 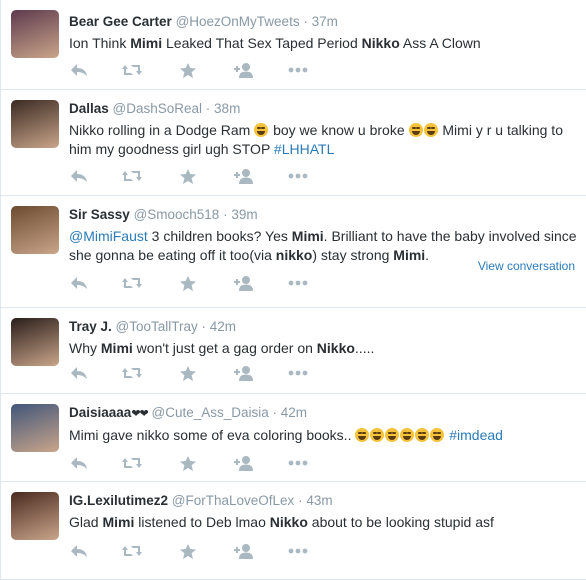 I want to click on text-fragment: ) stay strong, so click(x=353, y=255).